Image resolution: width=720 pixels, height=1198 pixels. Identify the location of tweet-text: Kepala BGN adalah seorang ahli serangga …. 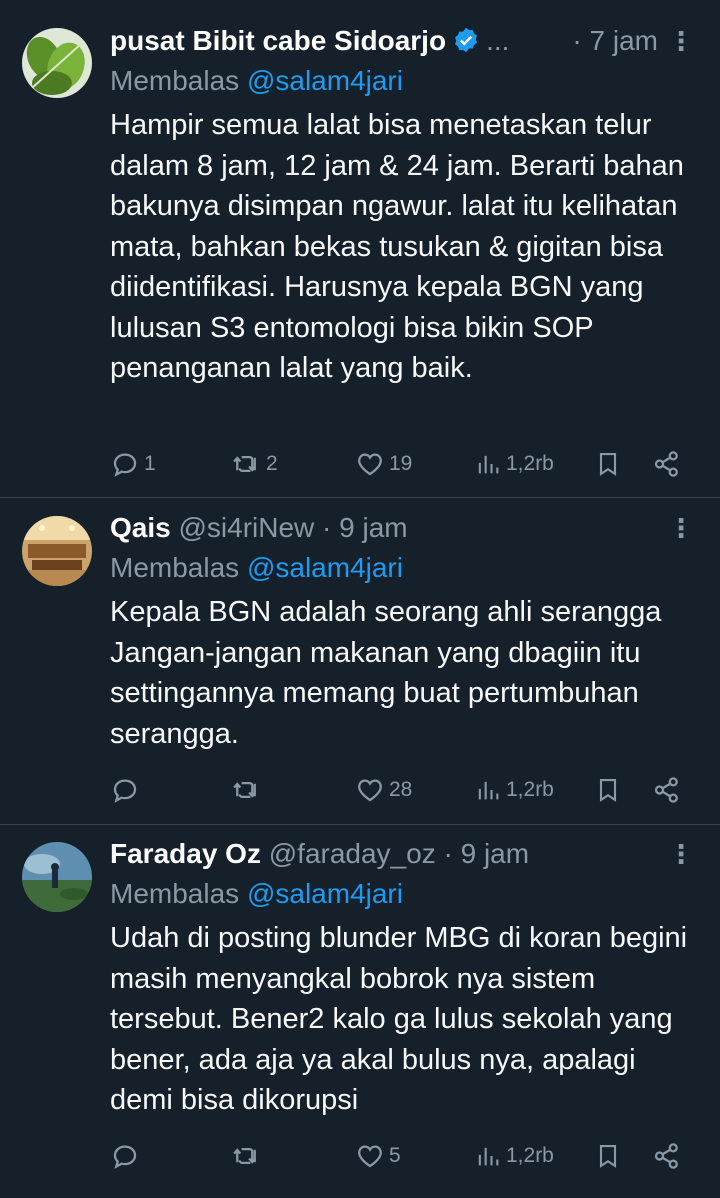
(390, 673).